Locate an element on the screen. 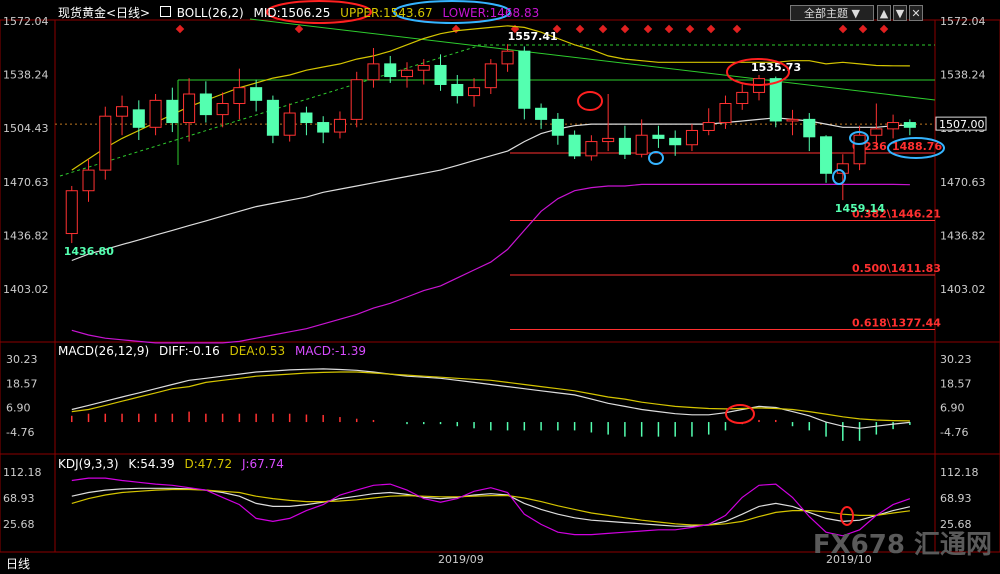  macd-dea: DEA:0.53 is located at coordinates (257, 351).